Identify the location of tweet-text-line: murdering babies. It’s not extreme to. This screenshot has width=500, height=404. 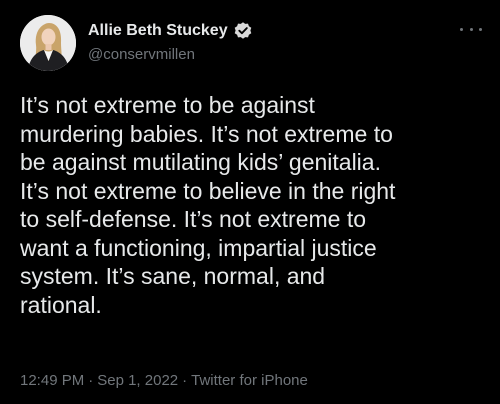
(206, 133).